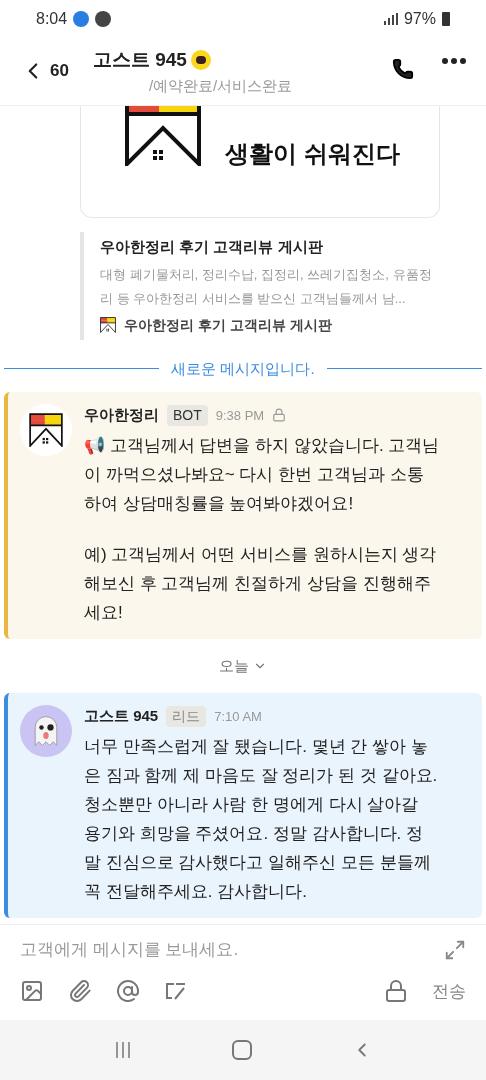  Describe the element at coordinates (262, 474) in the screenshot. I see `message-text: 📢 고객님께서 답변을 하지 않았습니다. 고객님이 까먹으셨나봐요~ 다시 한번 고객님과 소통하여 상담매칭률을 높여봐야겠어요!` at that location.